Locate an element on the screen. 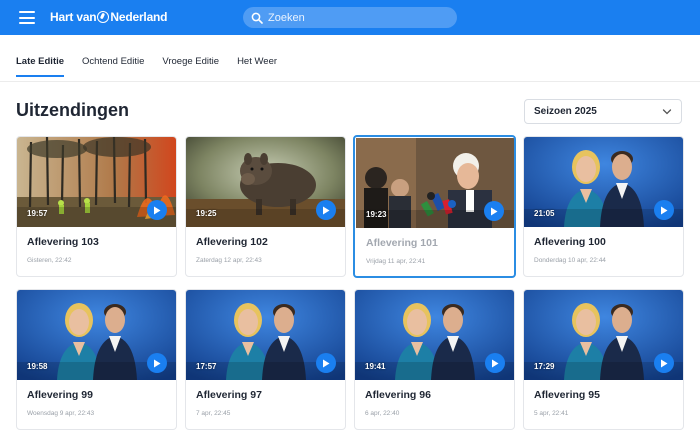 This screenshot has height=440, width=700. episode-date: Gisteren, 22:42 is located at coordinates (49, 260).